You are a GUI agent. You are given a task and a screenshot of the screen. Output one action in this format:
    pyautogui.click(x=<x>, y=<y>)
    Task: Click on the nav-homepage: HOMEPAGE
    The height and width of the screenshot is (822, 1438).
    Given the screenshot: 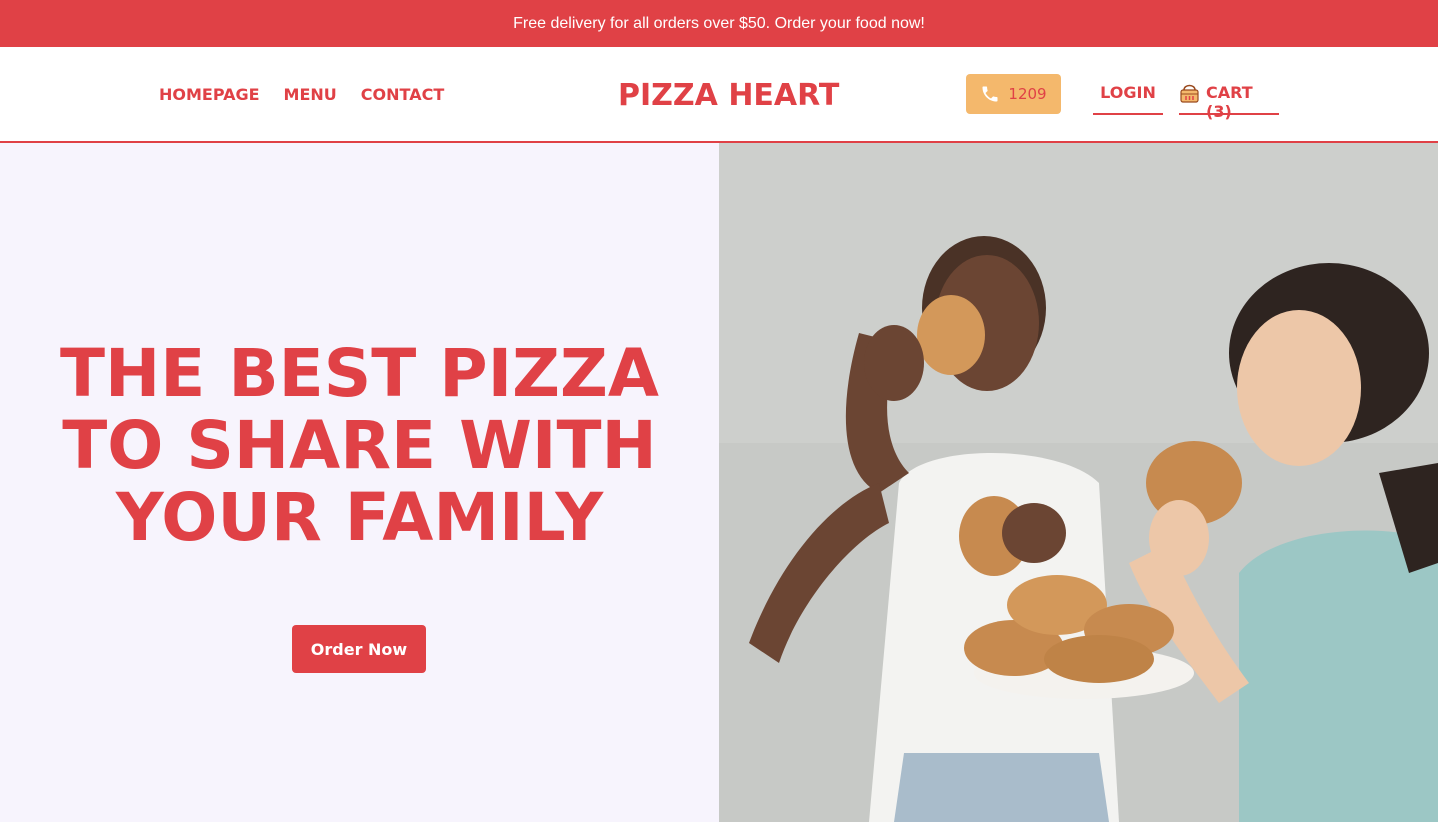 What is the action you would take?
    pyautogui.click(x=209, y=94)
    